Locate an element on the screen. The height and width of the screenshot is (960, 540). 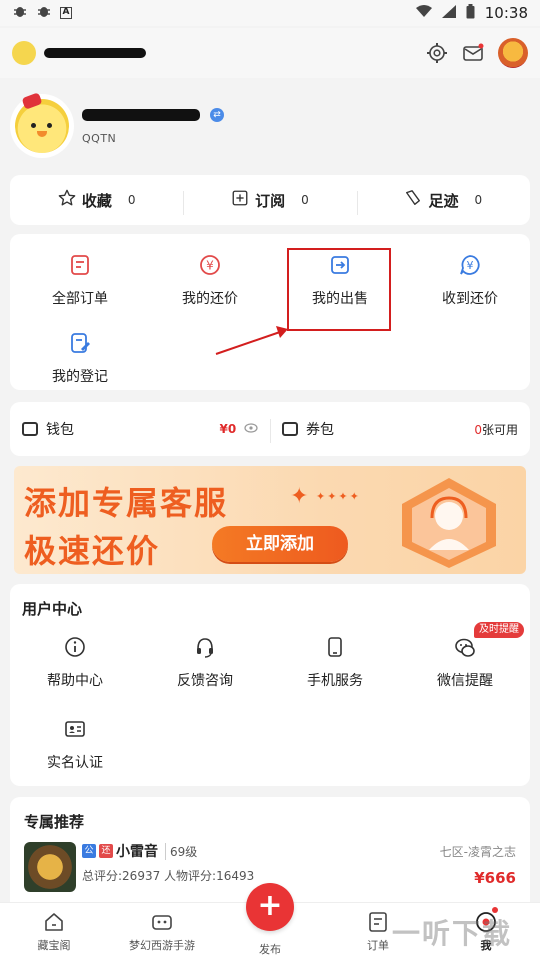
signal-icon is located at coordinates (448, 13).